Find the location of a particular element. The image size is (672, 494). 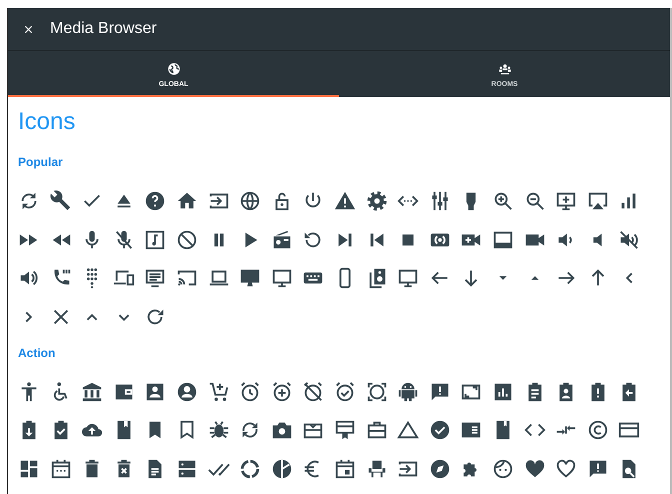

calendar-today-icon is located at coordinates (345, 469).